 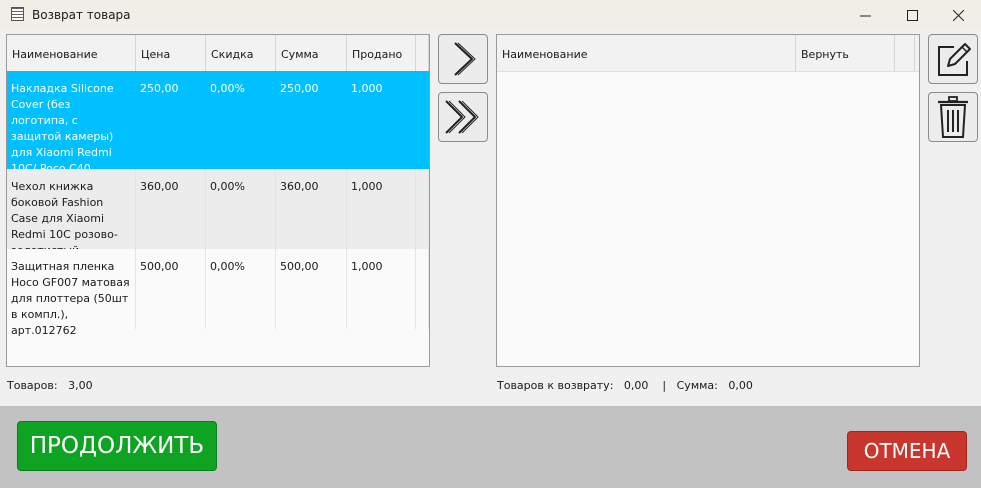 What do you see at coordinates (117, 446) in the screenshot?
I see `continue-button: ПРОДОЛЖИТЬ` at bounding box center [117, 446].